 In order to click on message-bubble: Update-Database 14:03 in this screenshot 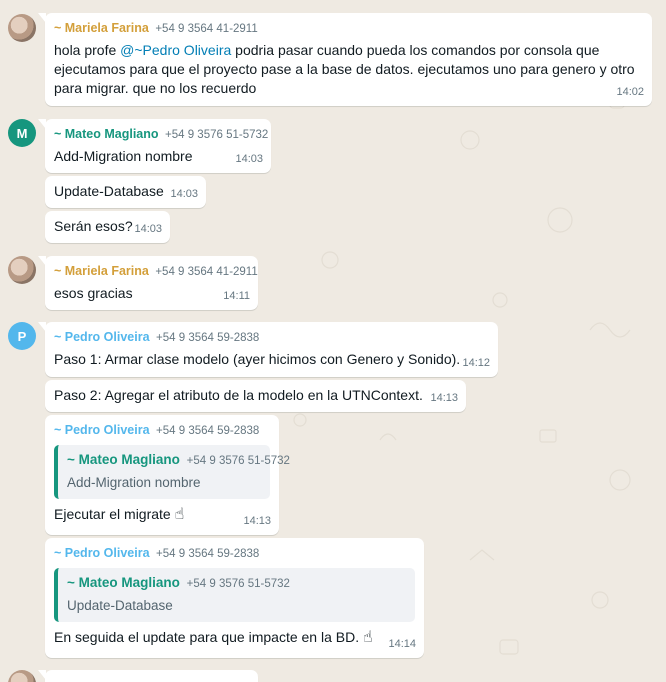, I will do `click(125, 192)`.